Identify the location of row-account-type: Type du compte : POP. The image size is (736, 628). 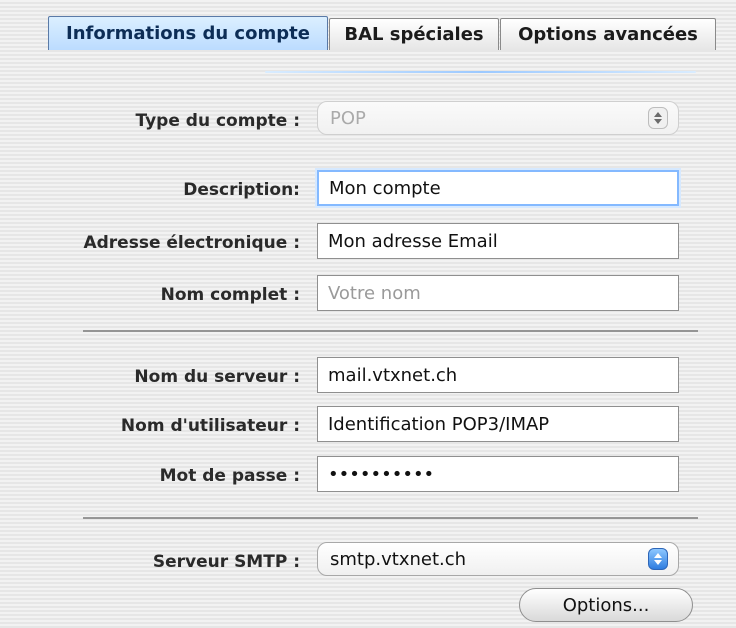
(368, 121).